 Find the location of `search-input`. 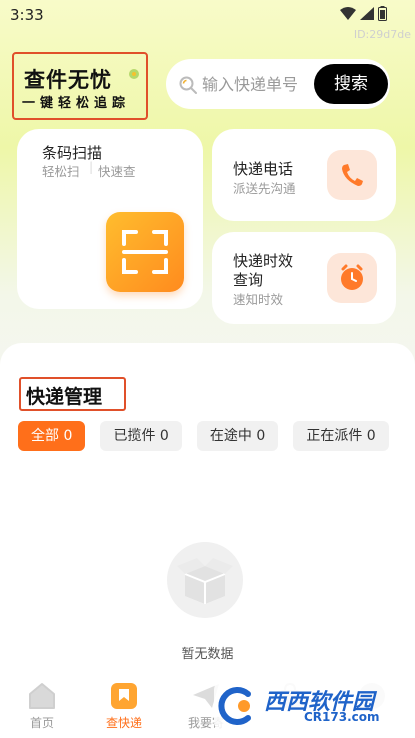

search-input is located at coordinates (262, 84).